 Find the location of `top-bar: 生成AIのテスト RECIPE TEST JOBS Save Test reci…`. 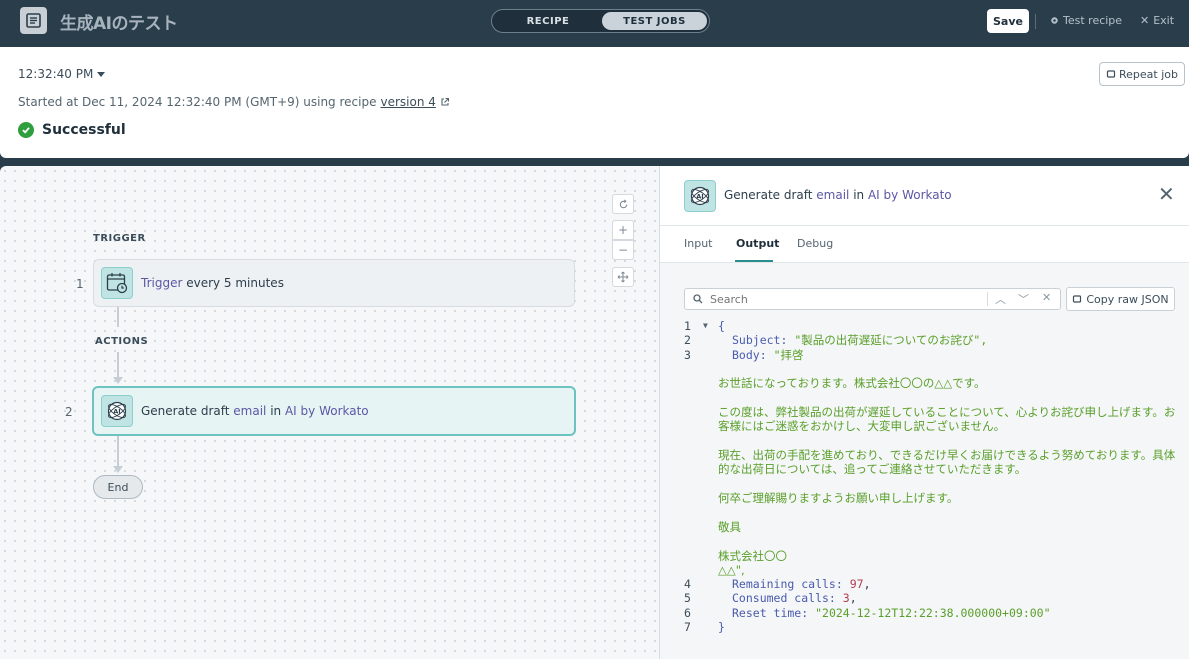

top-bar: 生成AIのテスト RECIPE TEST JOBS Save Test reci… is located at coordinates (594, 23).